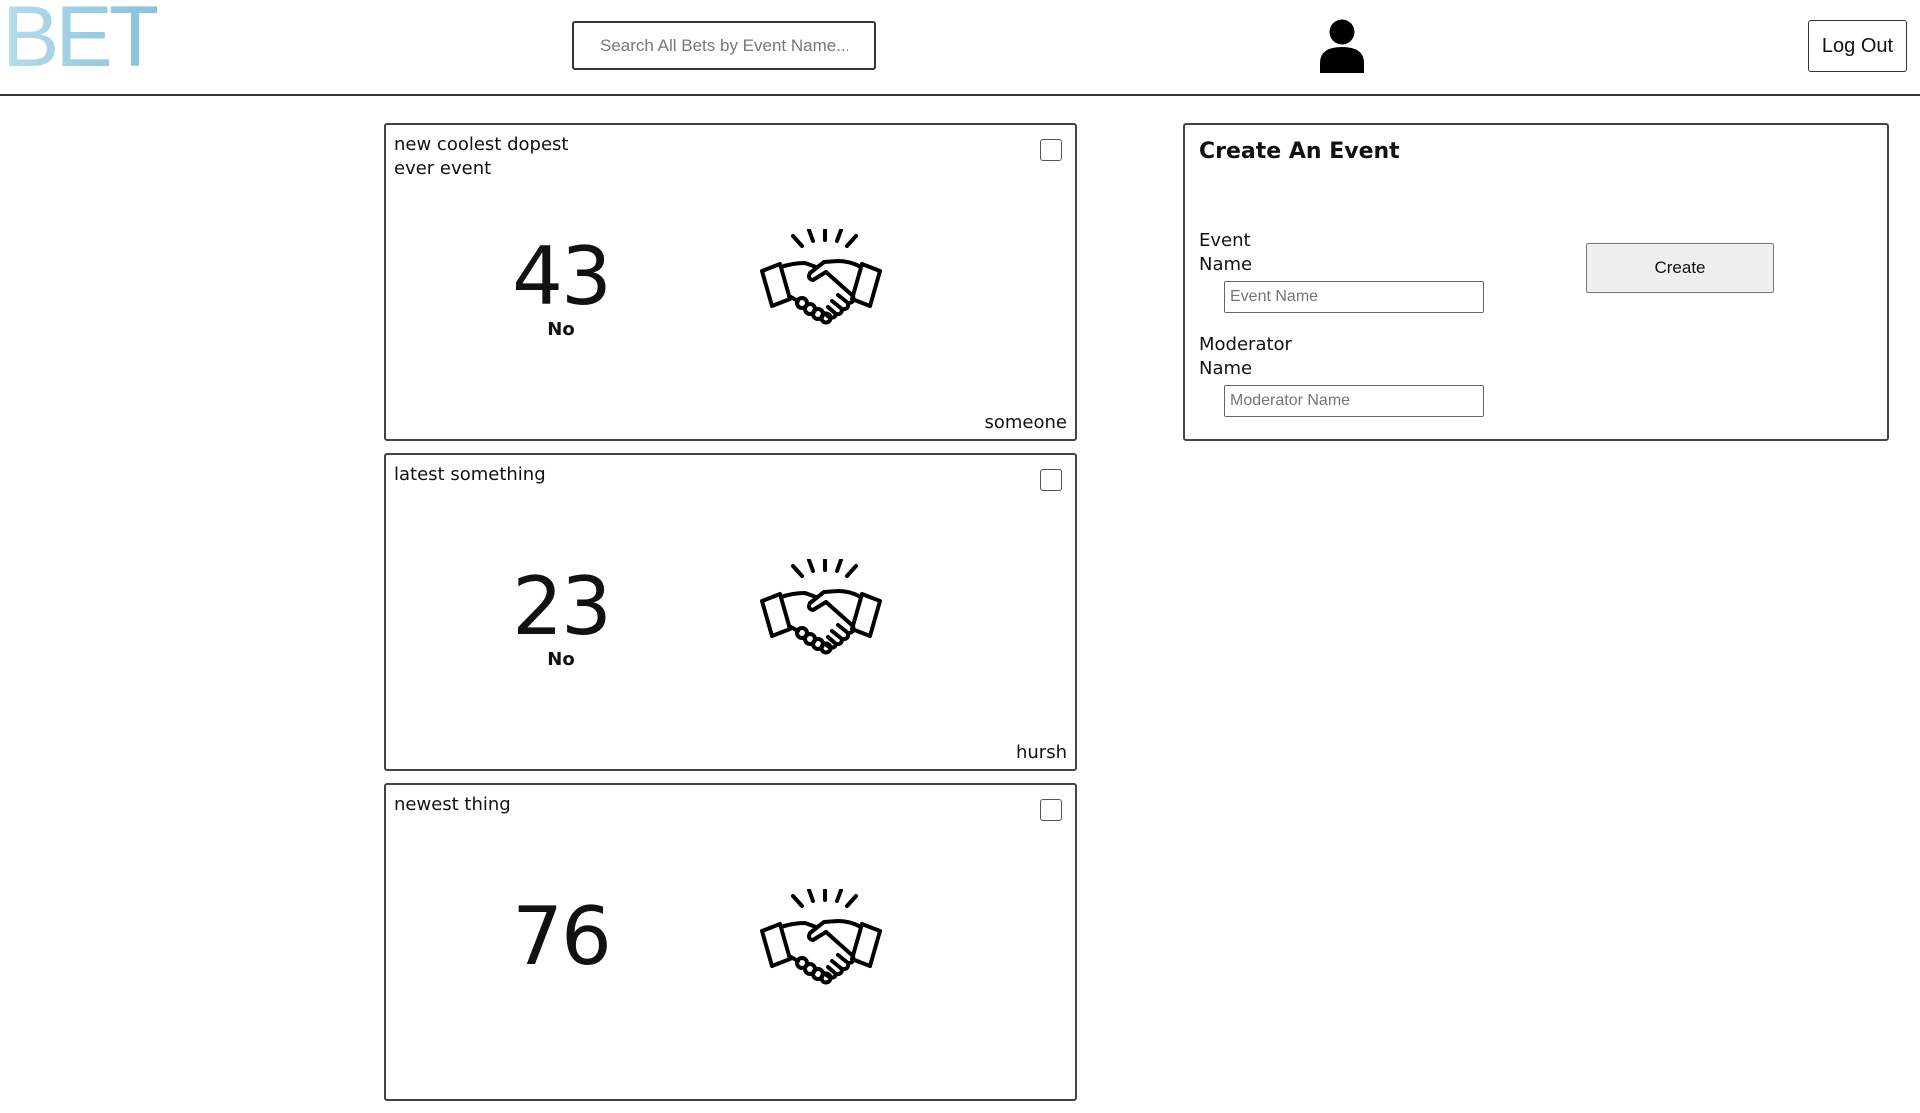  Describe the element at coordinates (1354, 297) in the screenshot. I see `event-name-input` at that location.